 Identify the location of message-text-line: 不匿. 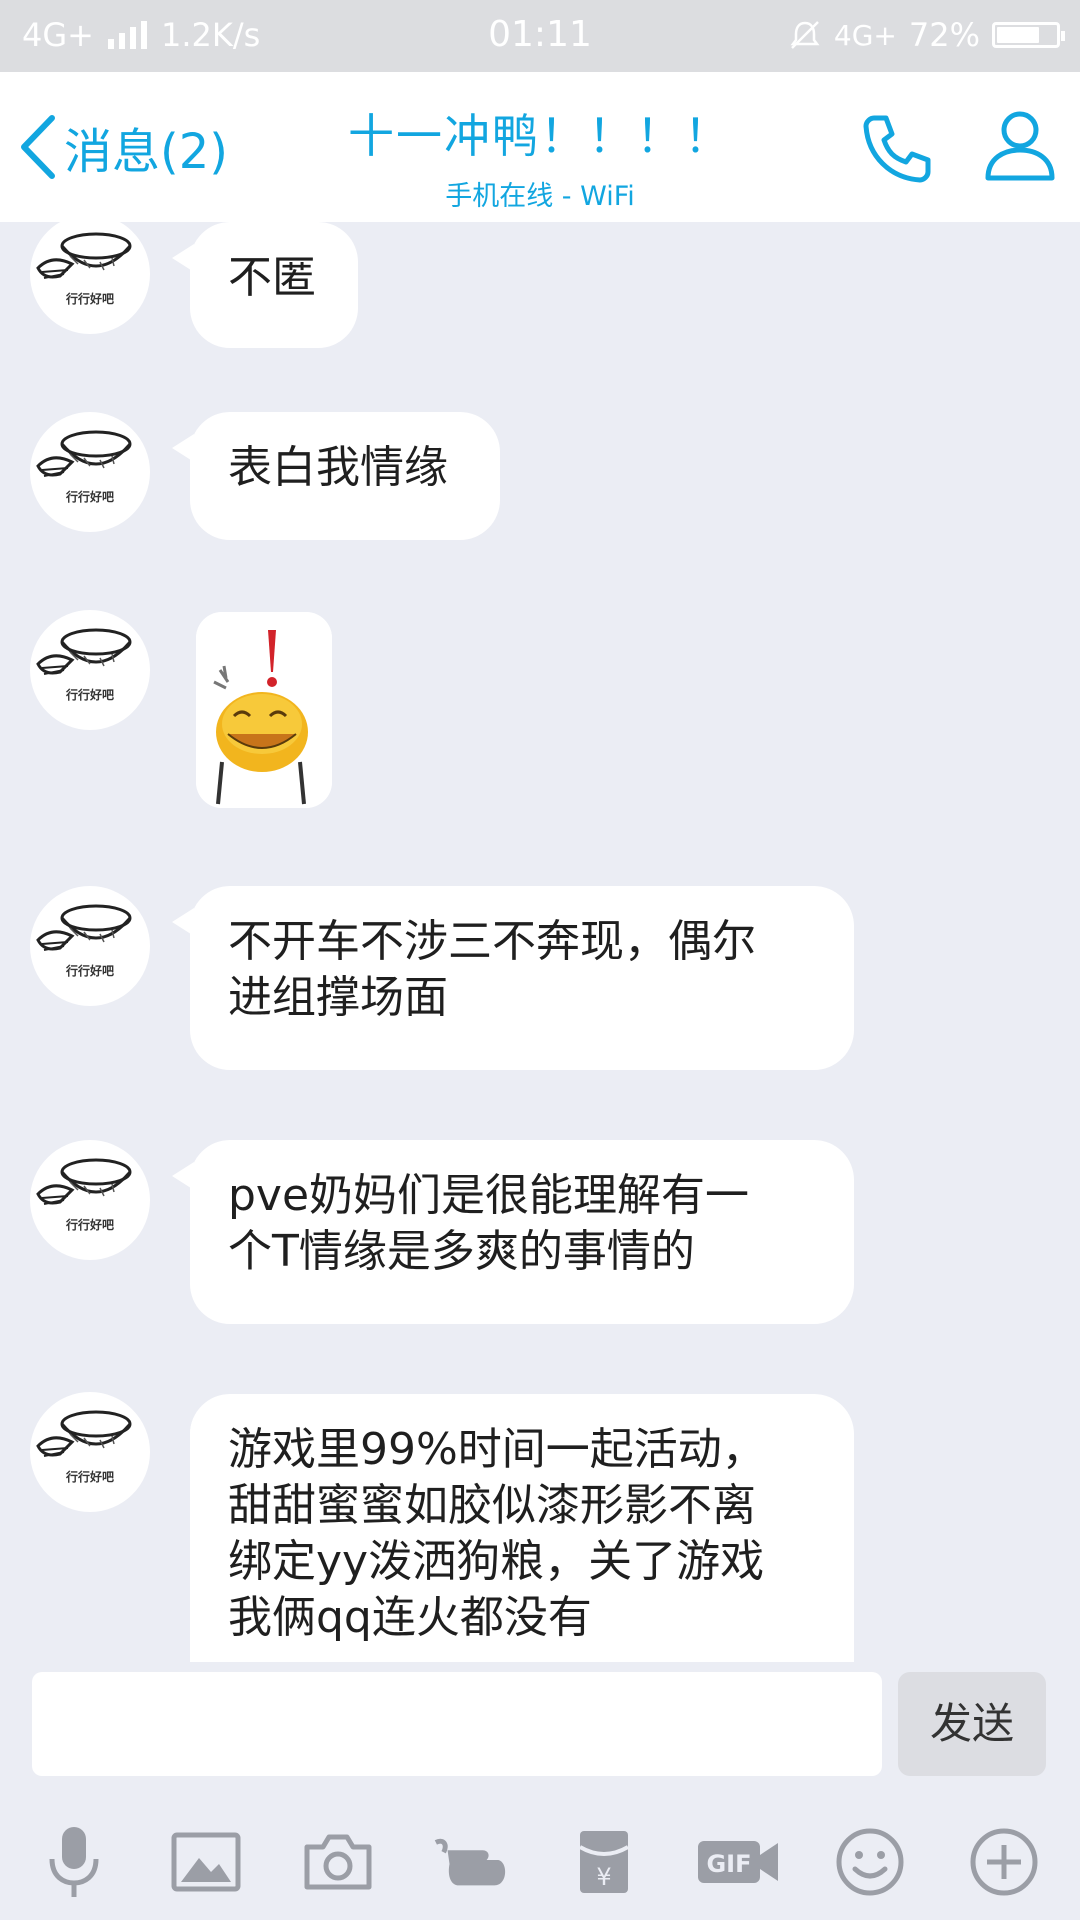
(272, 277).